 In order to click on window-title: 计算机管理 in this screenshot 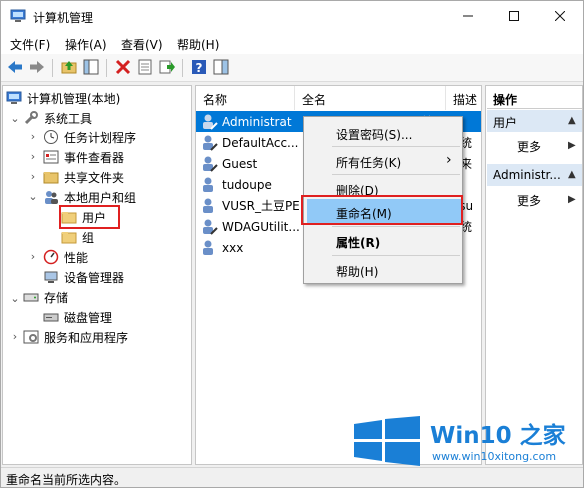, I will do `click(63, 18)`.